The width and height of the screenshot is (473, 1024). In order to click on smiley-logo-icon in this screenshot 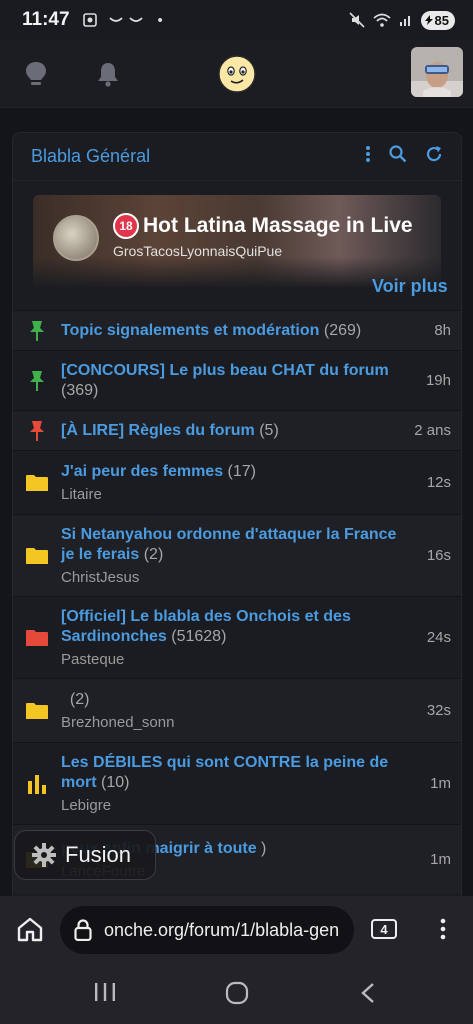, I will do `click(237, 74)`.